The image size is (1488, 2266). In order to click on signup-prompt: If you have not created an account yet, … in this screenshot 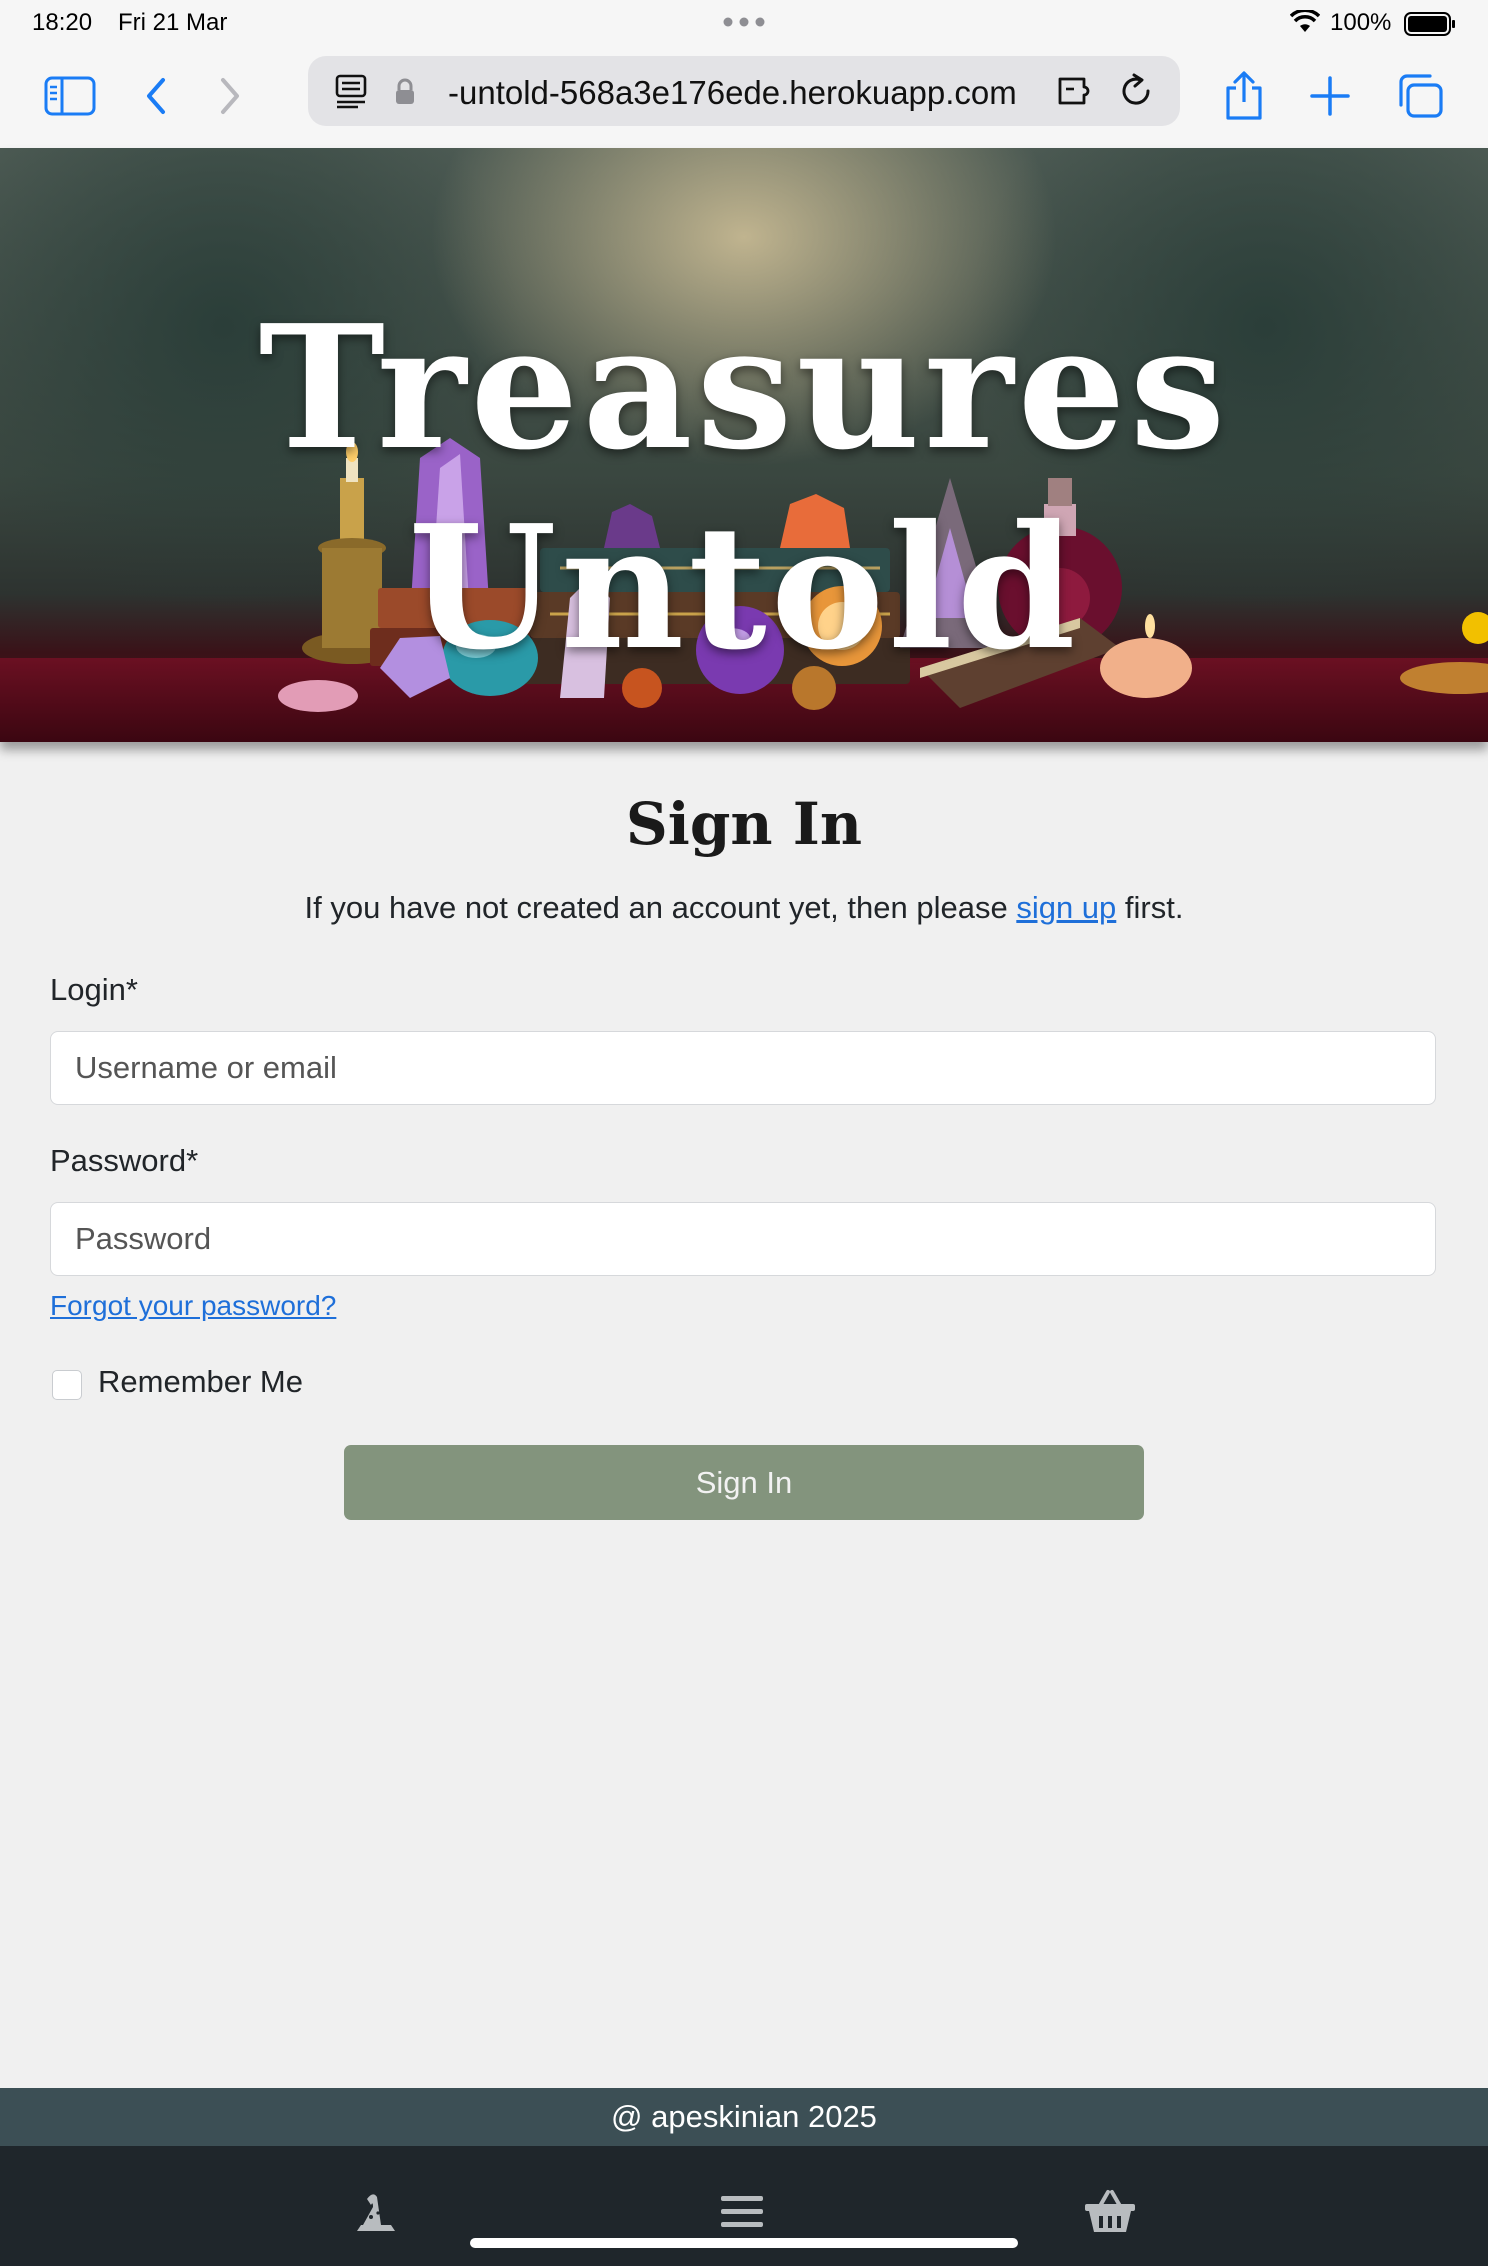, I will do `click(744, 908)`.